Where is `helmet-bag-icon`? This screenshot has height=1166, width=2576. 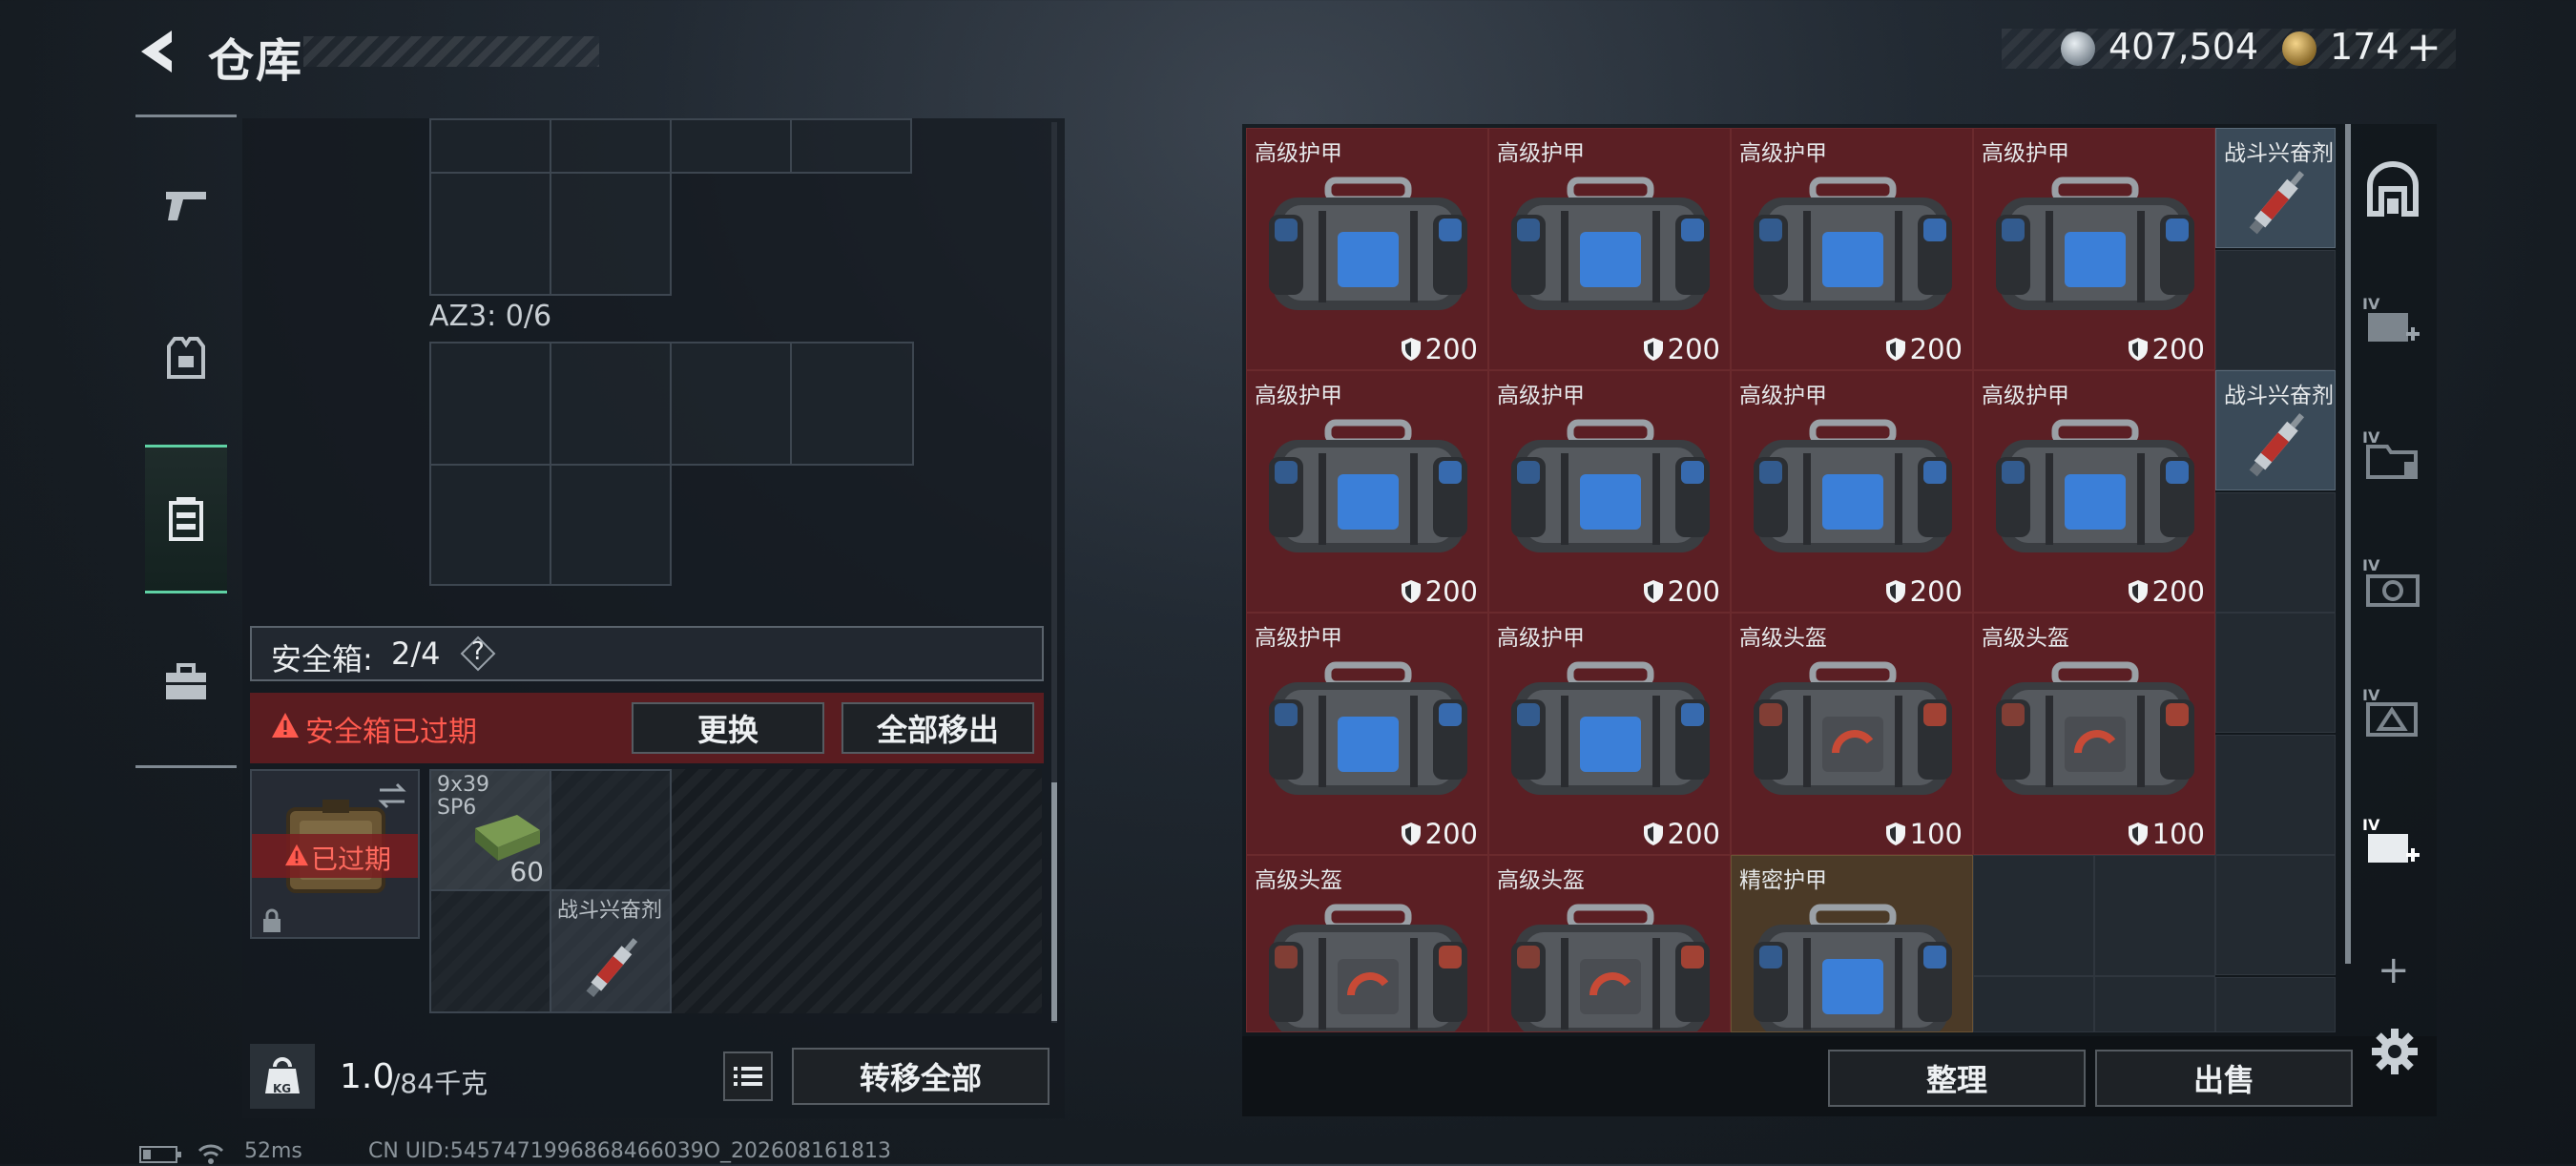
helmet-bag-icon is located at coordinates (1853, 728).